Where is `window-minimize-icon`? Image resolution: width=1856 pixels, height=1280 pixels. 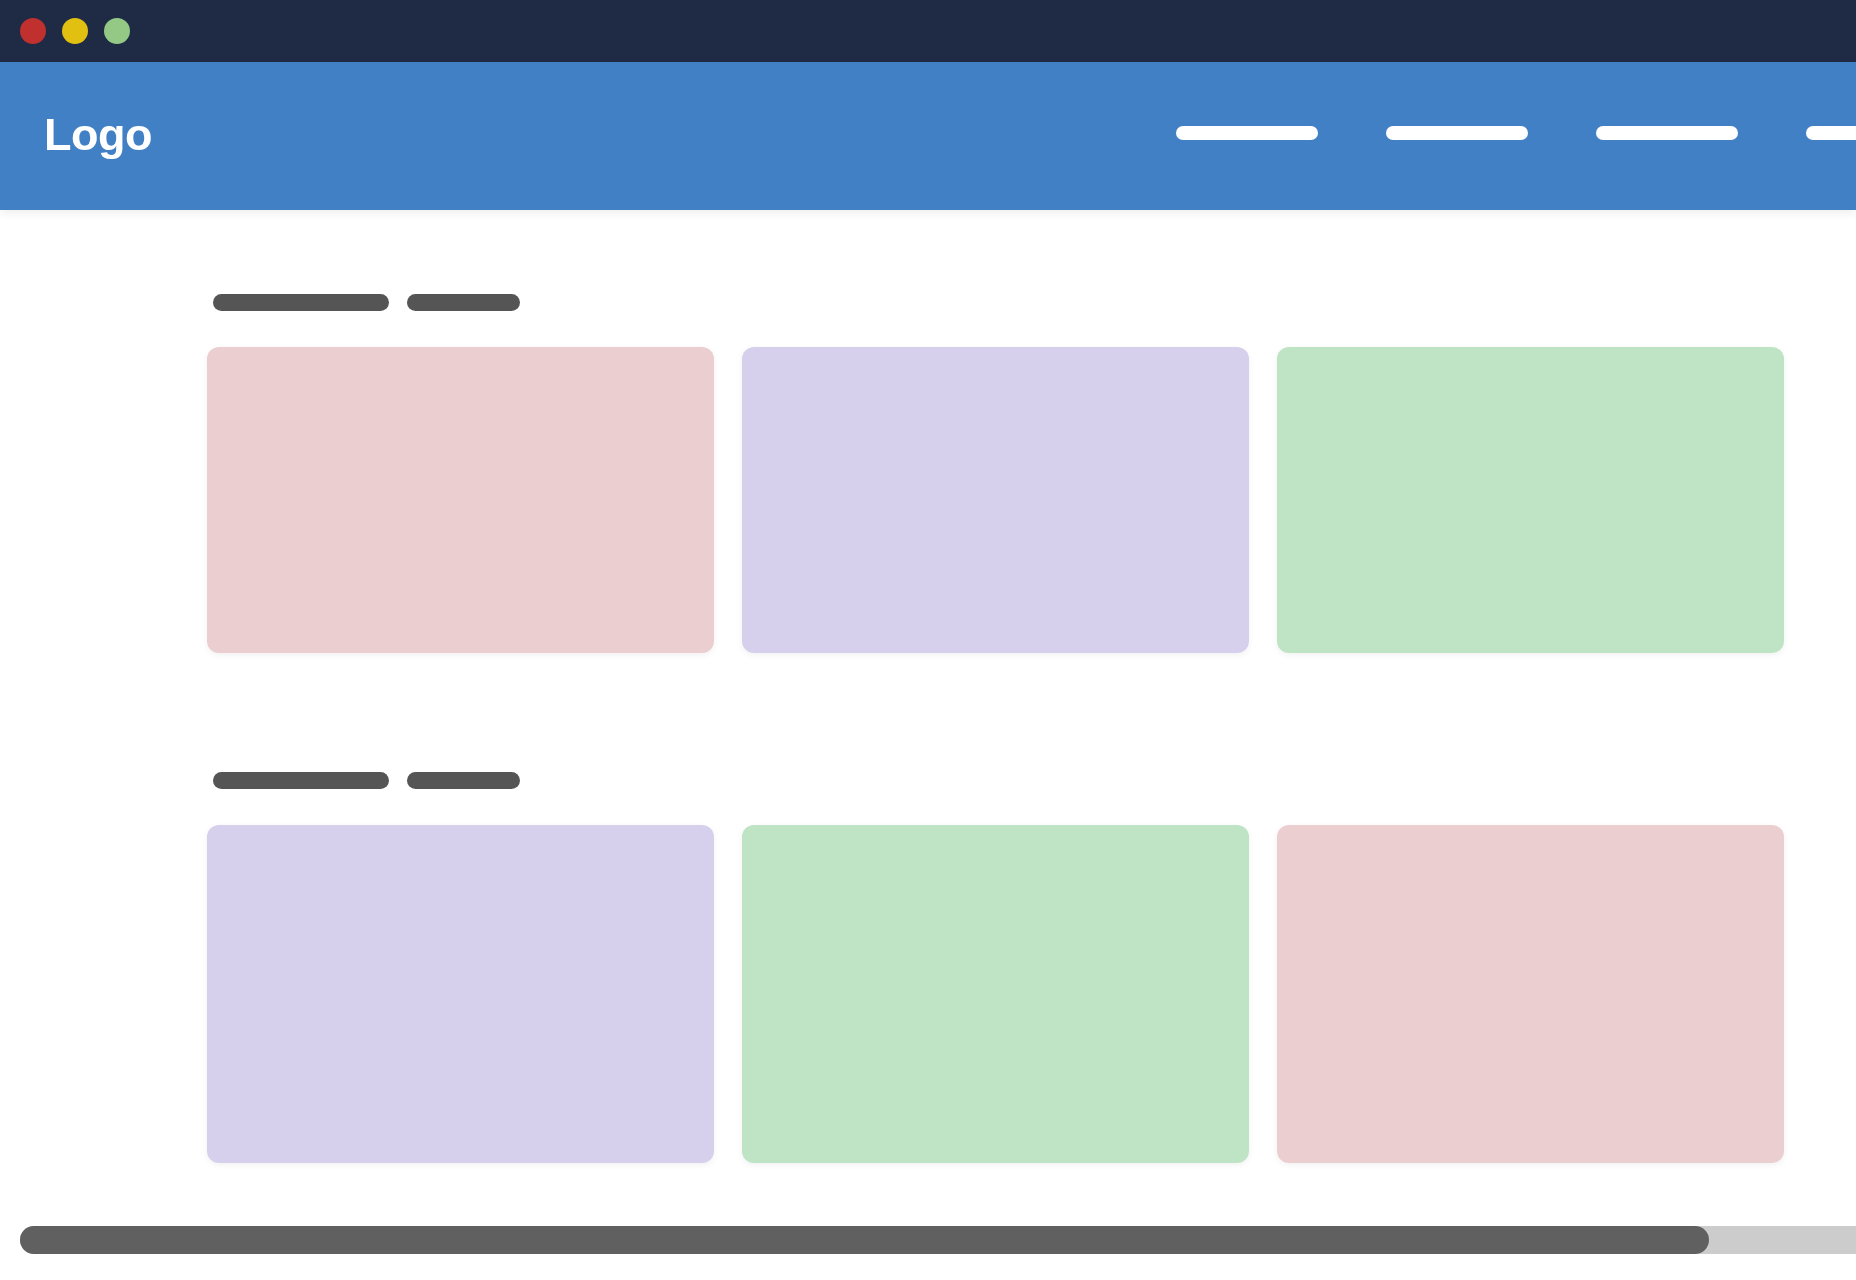
window-minimize-icon is located at coordinates (75, 31).